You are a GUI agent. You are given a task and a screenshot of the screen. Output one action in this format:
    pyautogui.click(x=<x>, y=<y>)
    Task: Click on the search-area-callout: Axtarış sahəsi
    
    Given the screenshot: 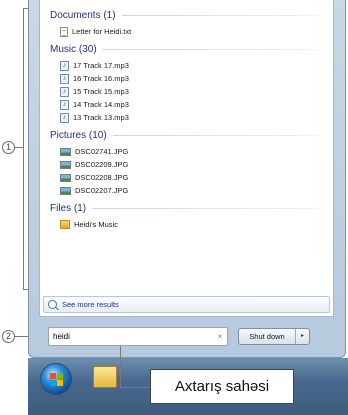 What is the action you would take?
    pyautogui.click(x=222, y=386)
    